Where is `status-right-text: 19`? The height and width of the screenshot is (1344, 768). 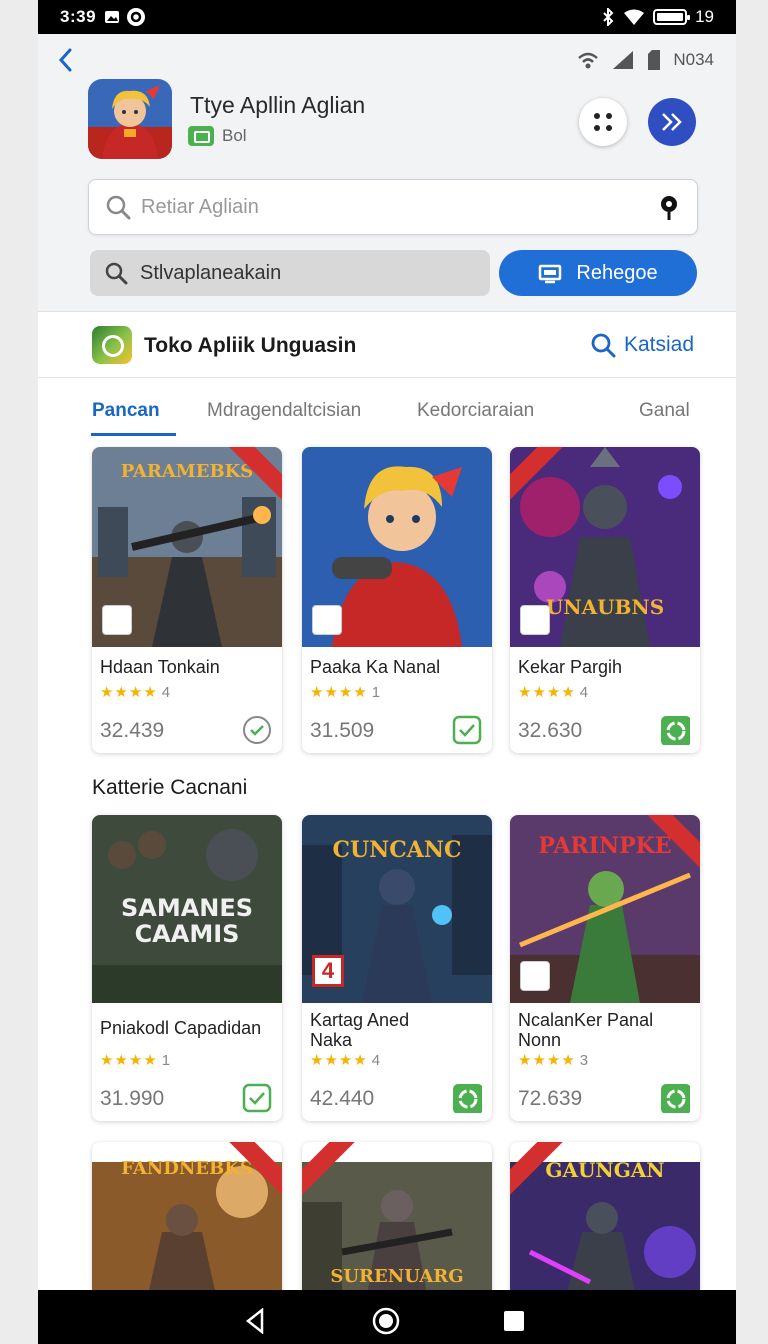 status-right-text: 19 is located at coordinates (704, 16).